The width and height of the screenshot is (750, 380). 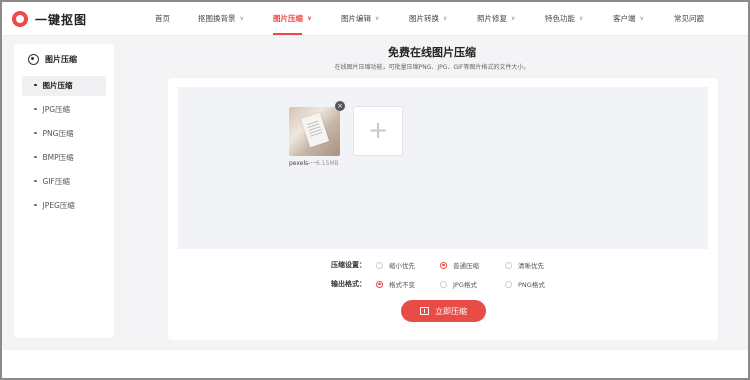 I want to click on uploaded-image-thumbnail, so click(x=314, y=131).